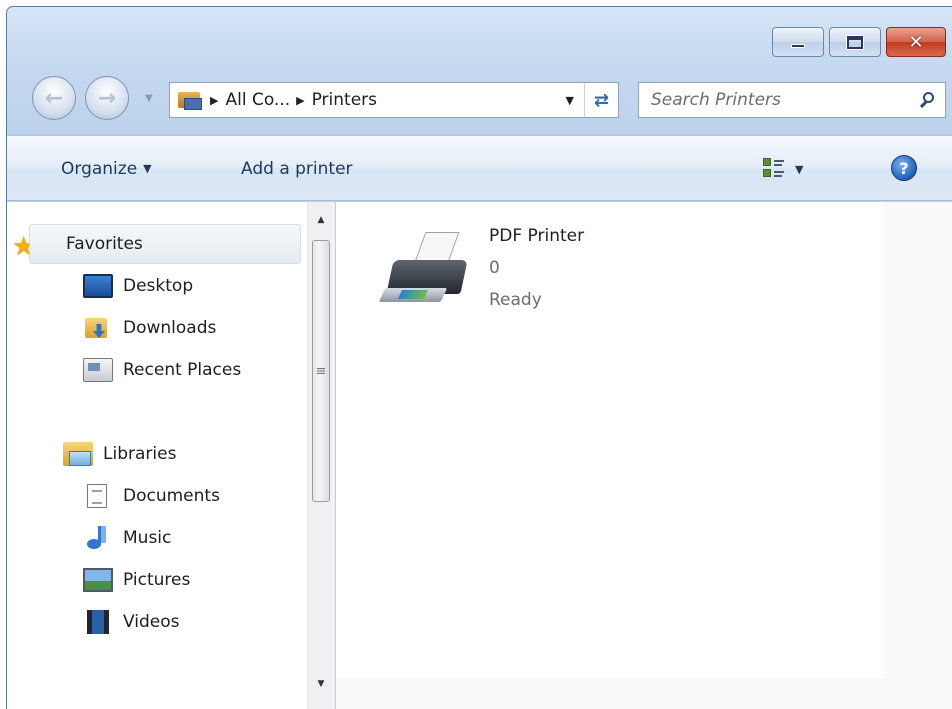 This screenshot has height=709, width=952. What do you see at coordinates (537, 236) in the screenshot?
I see `printer-name: PDF Printer` at bounding box center [537, 236].